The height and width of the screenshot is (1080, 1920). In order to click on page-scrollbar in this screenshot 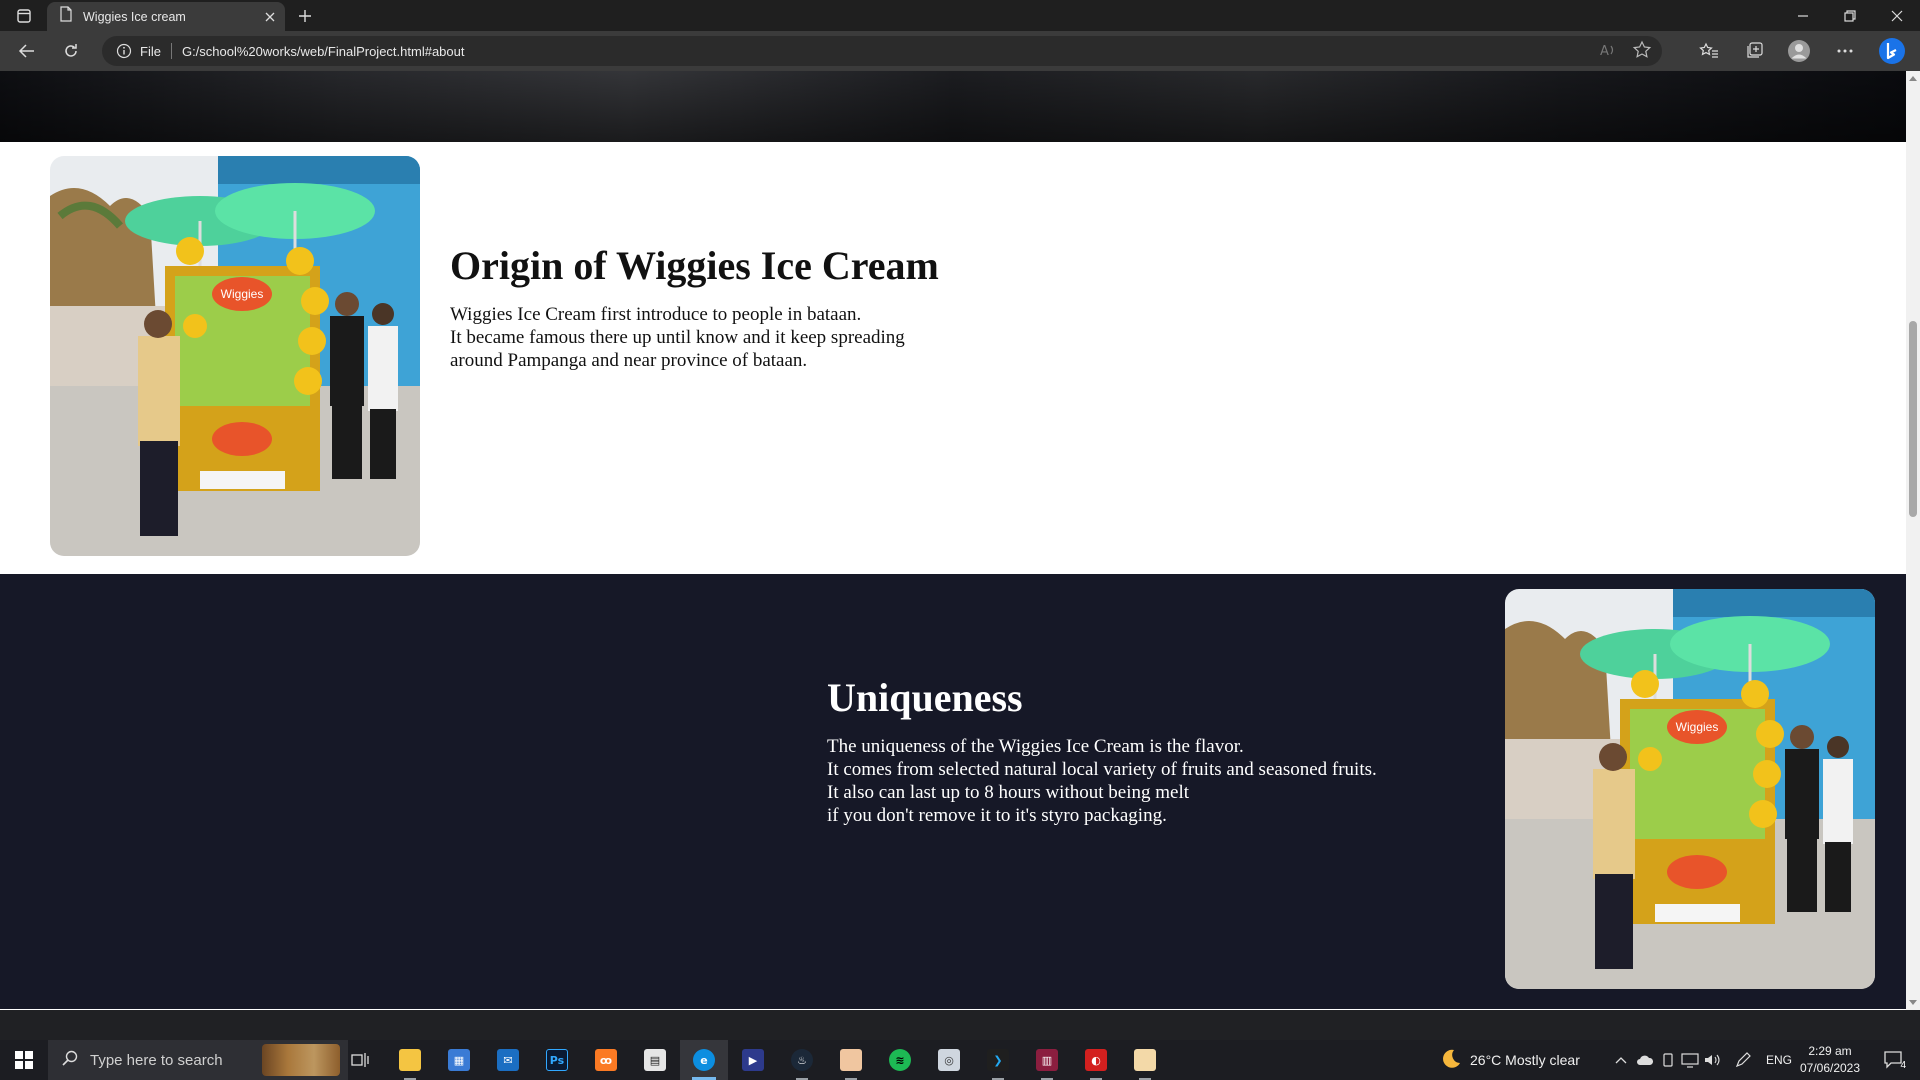, I will do `click(1913, 540)`.